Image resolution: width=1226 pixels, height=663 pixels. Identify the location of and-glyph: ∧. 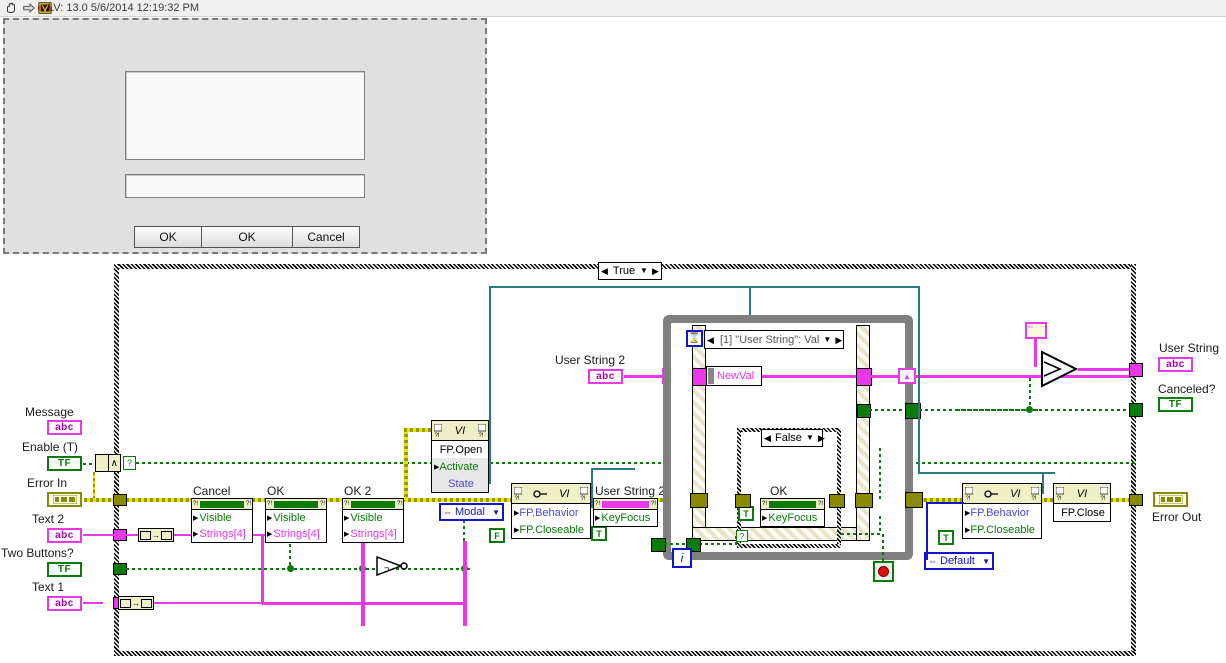
(114, 463).